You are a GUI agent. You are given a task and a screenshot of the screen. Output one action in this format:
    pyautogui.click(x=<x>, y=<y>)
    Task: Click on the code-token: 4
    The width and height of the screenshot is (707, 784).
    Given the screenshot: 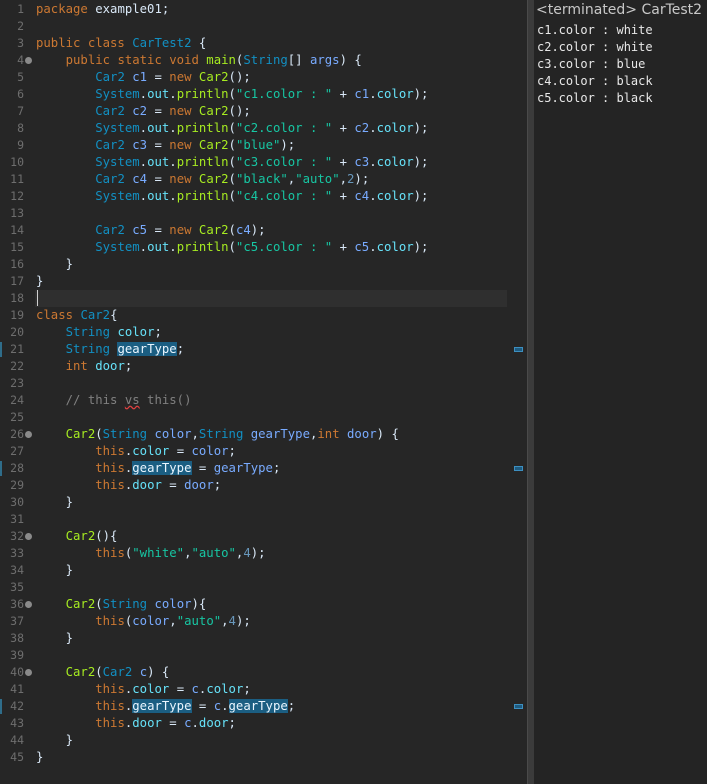 What is the action you would take?
    pyautogui.click(x=232, y=621)
    